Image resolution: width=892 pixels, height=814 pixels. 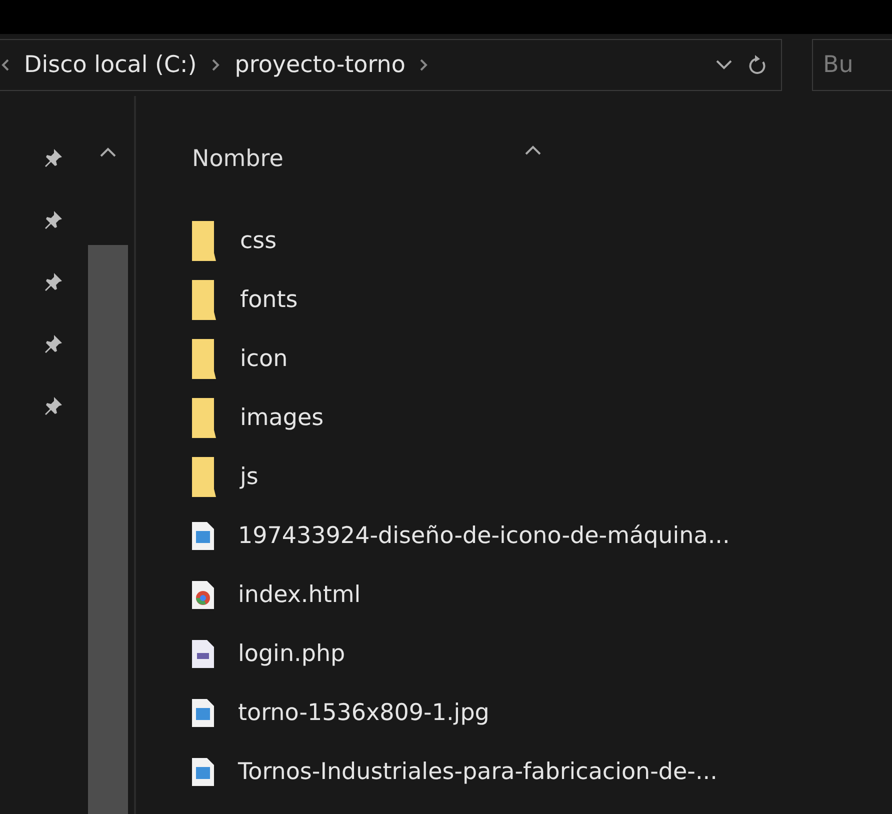 I want to click on refresh-icon, so click(x=757, y=65).